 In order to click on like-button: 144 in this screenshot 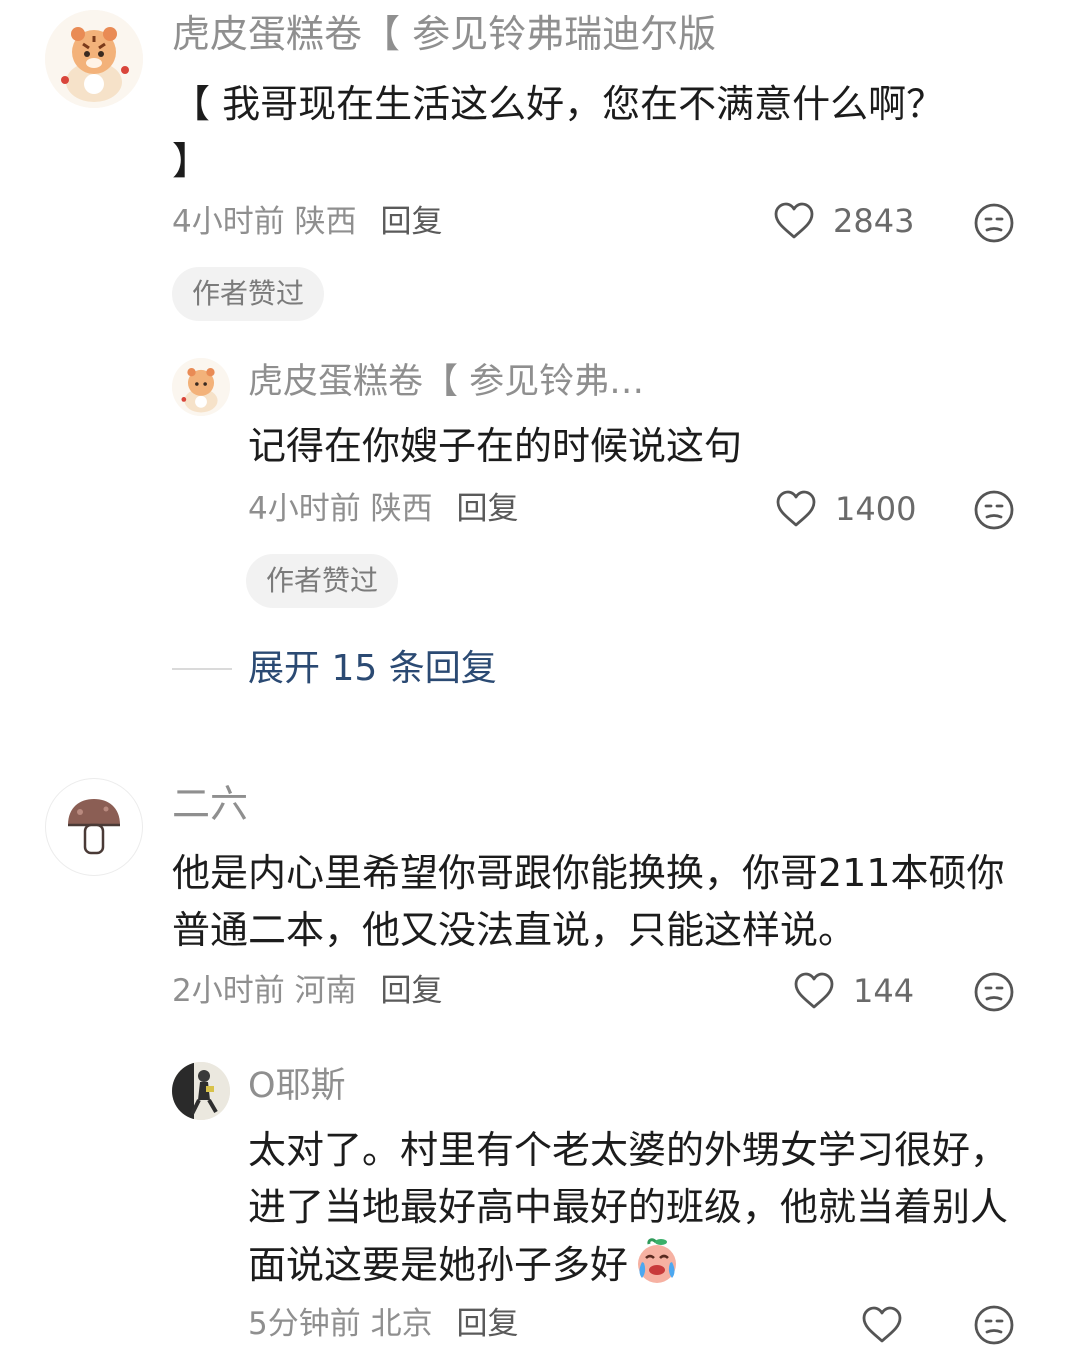, I will do `click(853, 991)`.